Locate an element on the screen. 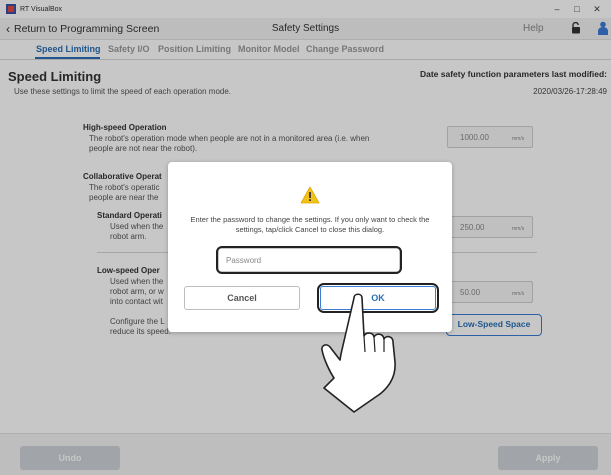 Image resolution: width=611 pixels, height=475 pixels. cancel-button: Cancel is located at coordinates (242, 298).